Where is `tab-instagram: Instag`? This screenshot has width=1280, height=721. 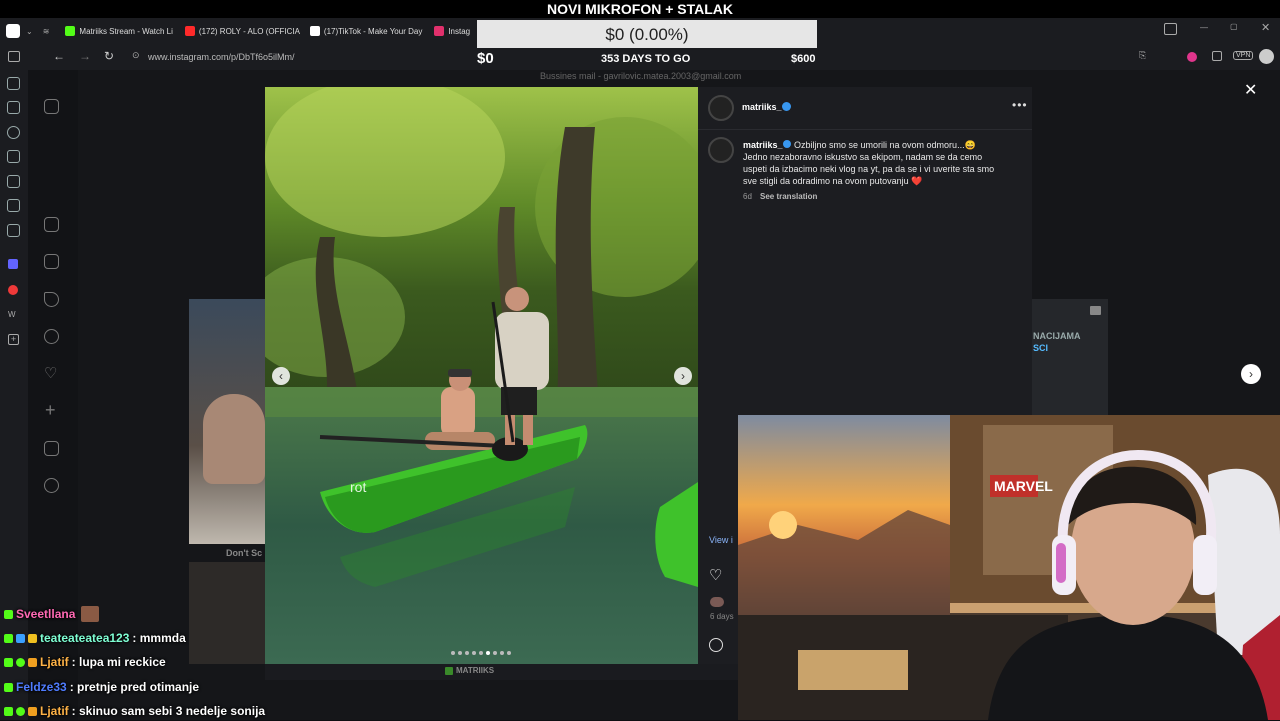
tab-instagram: Instag is located at coordinates (452, 31).